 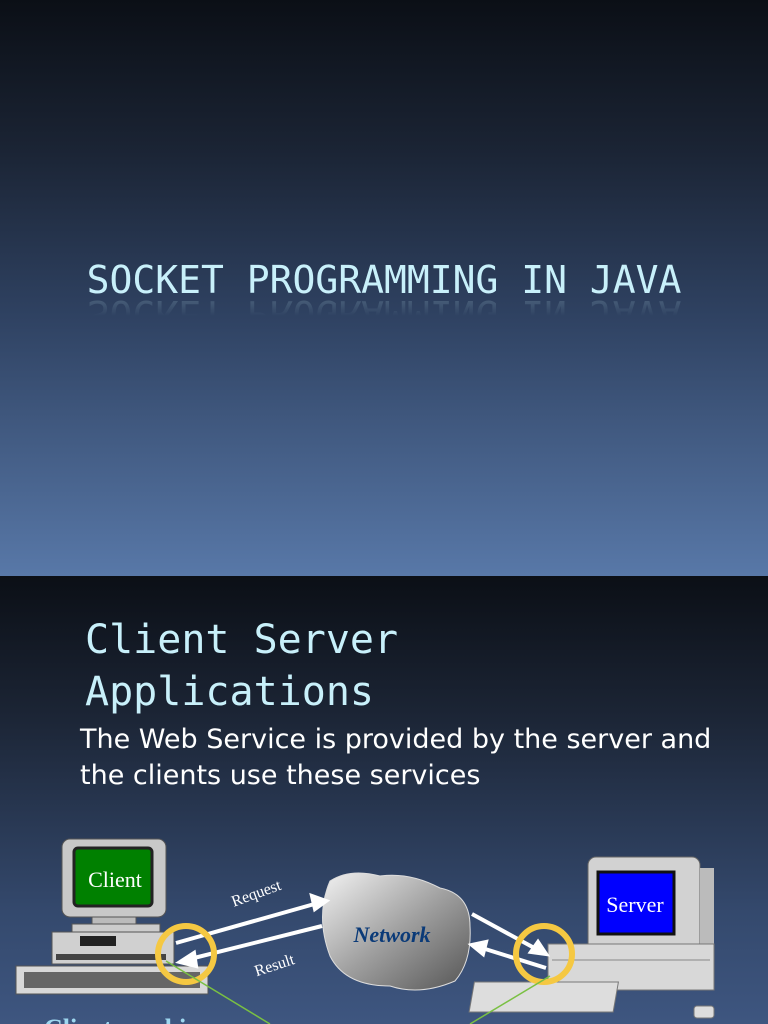 I want to click on network-label: Network, so click(x=392, y=934).